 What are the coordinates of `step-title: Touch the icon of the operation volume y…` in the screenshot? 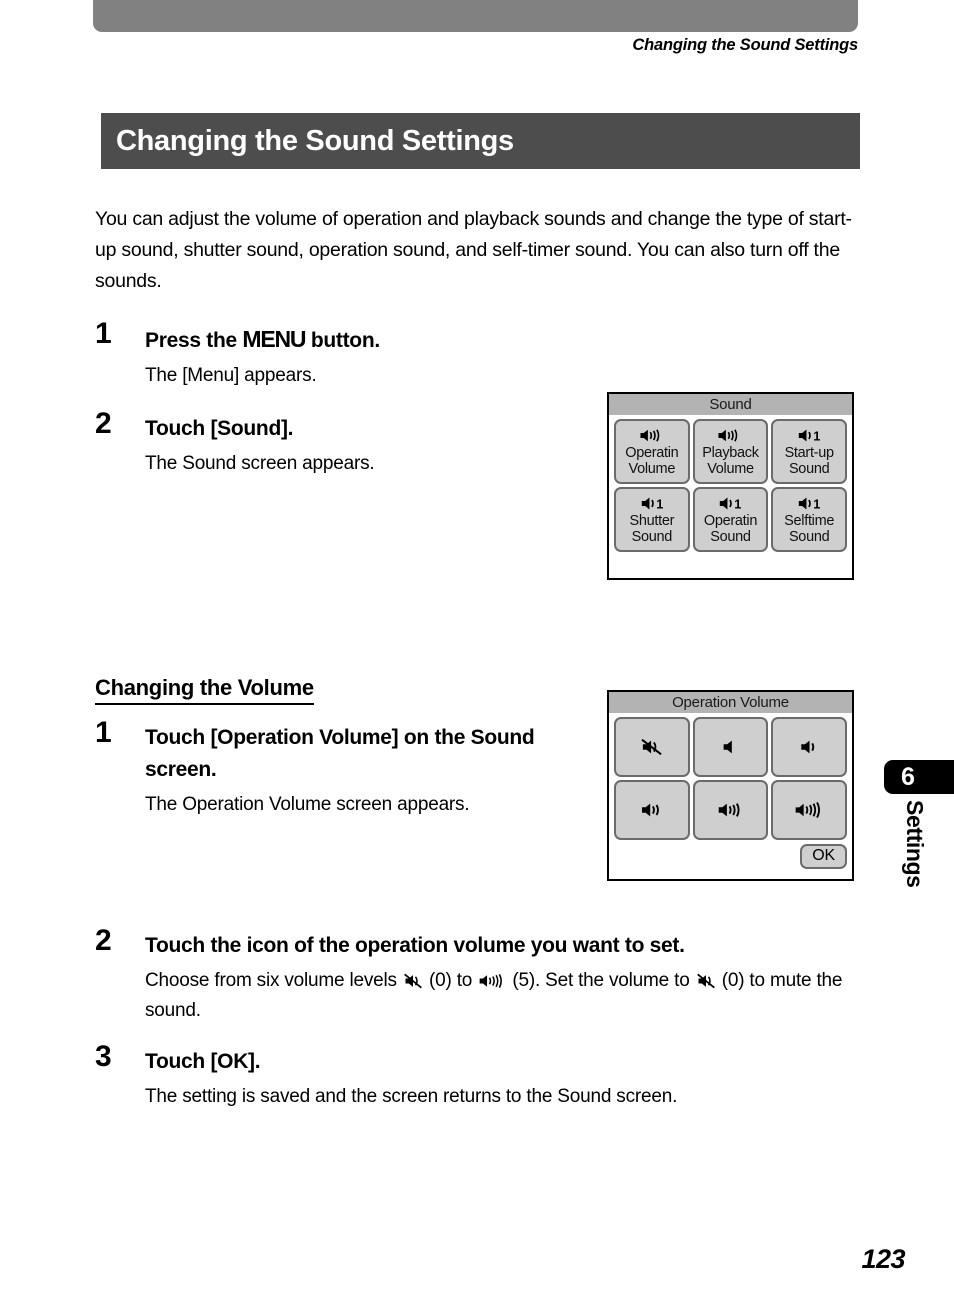 It's located at (415, 945).